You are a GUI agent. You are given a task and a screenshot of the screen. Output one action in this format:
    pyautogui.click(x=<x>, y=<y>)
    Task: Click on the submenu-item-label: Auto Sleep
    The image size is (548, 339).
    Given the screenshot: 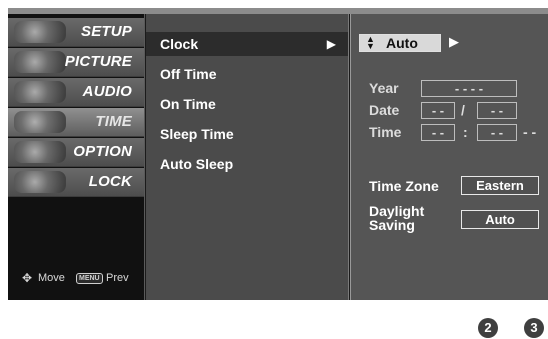 What is the action you would take?
    pyautogui.click(x=197, y=164)
    